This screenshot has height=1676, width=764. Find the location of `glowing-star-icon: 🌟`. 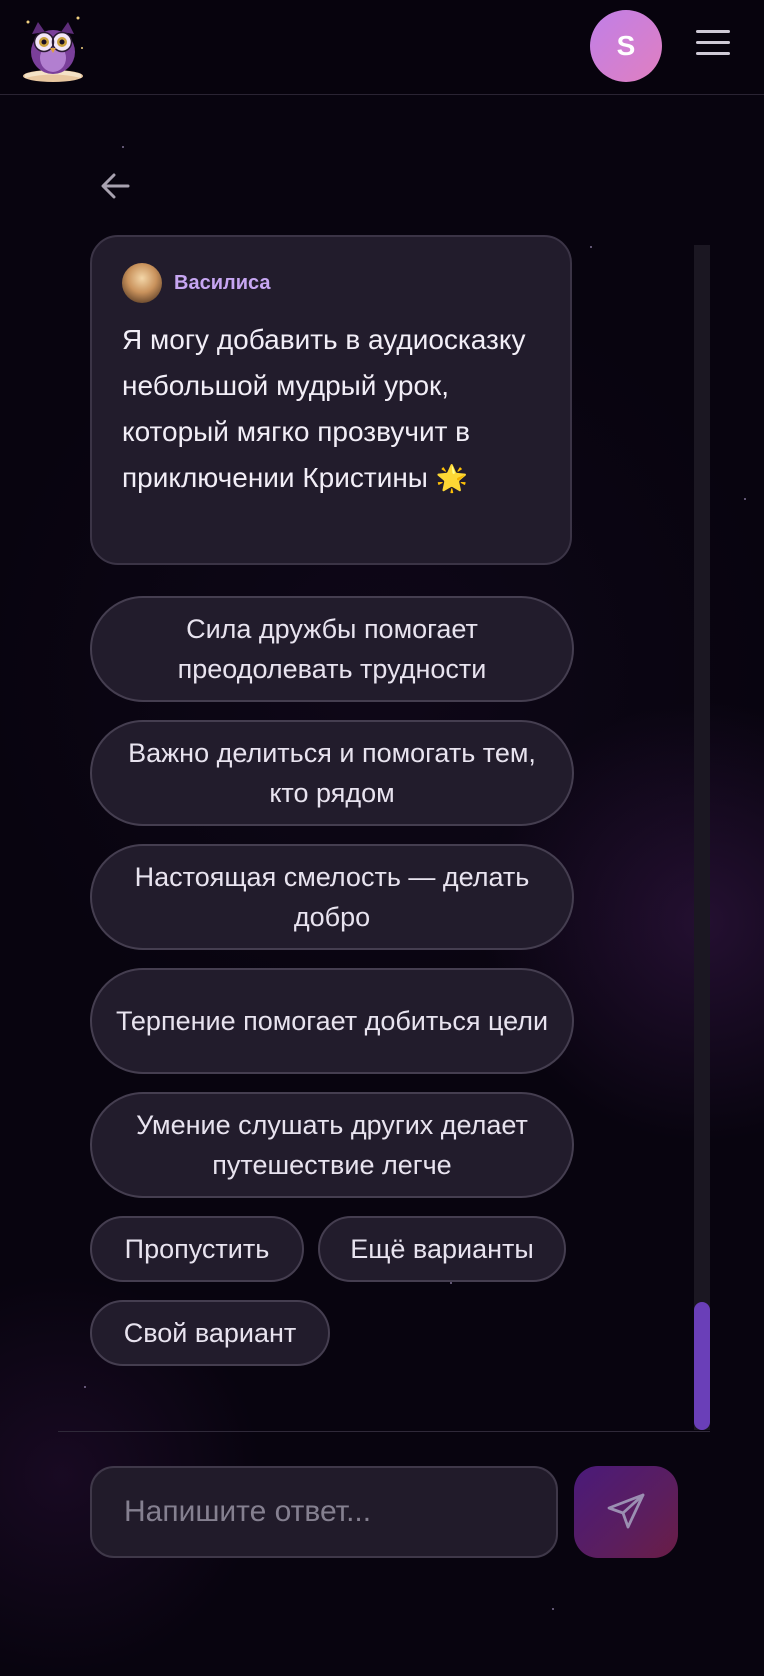

glowing-star-icon: 🌟 is located at coordinates (452, 478).